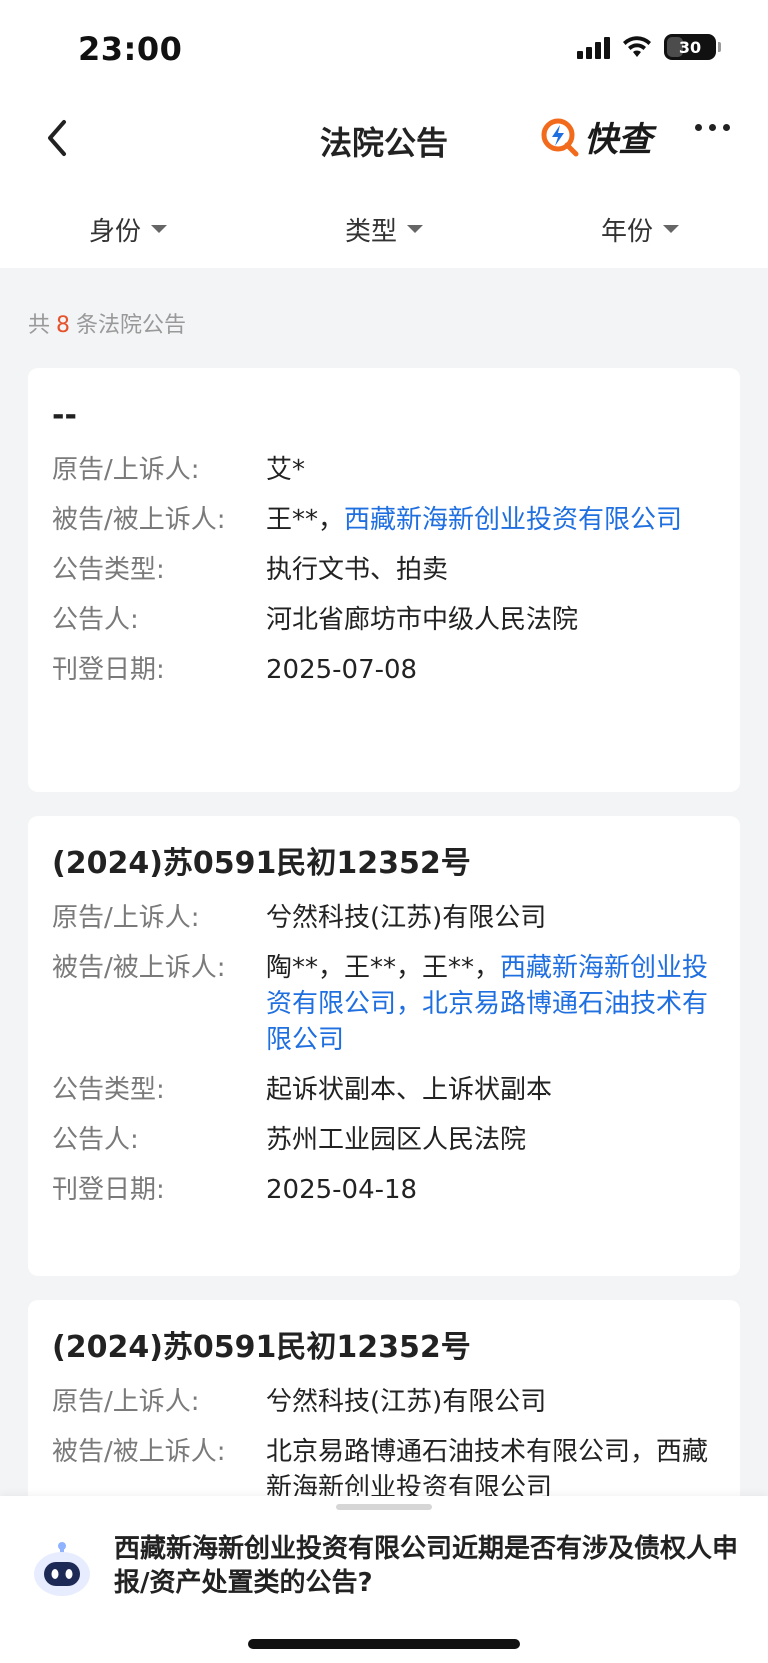  I want to click on brand-logo: 快查, so click(596, 136).